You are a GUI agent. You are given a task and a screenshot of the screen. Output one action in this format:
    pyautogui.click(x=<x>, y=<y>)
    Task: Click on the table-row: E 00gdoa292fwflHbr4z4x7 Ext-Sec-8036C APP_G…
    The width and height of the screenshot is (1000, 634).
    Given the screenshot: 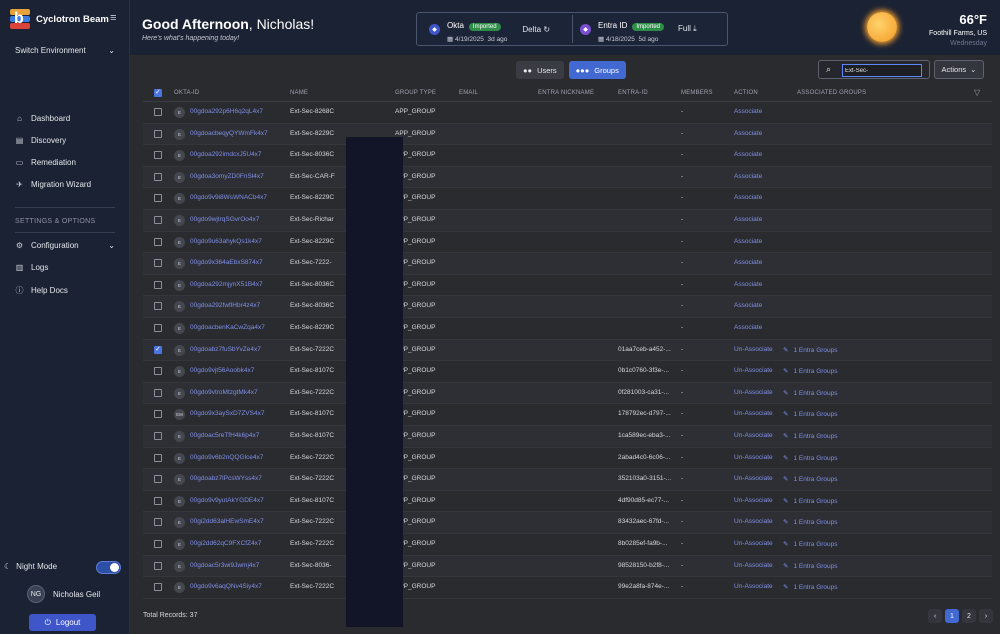 What is the action you would take?
    pyautogui.click(x=567, y=307)
    